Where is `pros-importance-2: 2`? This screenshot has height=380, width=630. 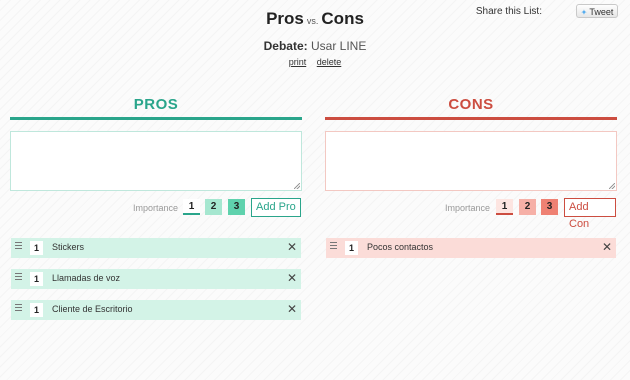
pros-importance-2: 2 is located at coordinates (213, 207).